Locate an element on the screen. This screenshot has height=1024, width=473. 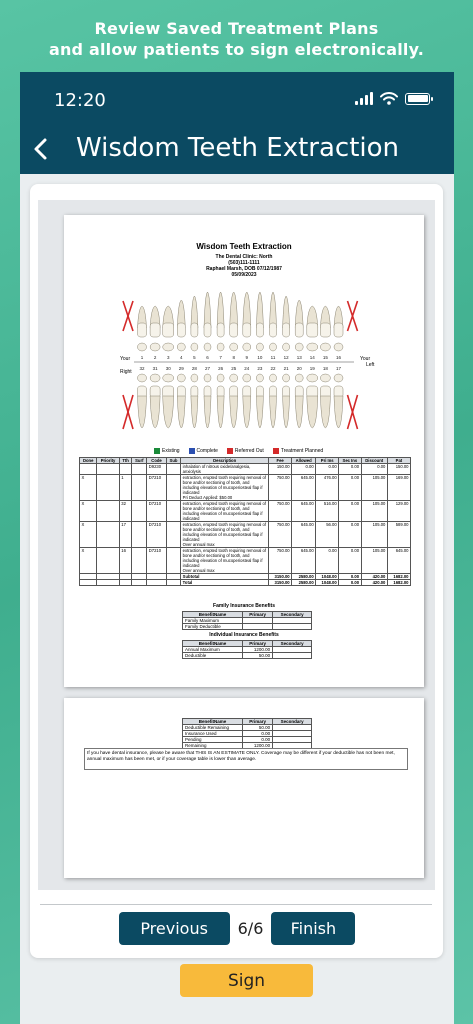
table-row: Deductible 50.00 is located at coordinates (247, 655).